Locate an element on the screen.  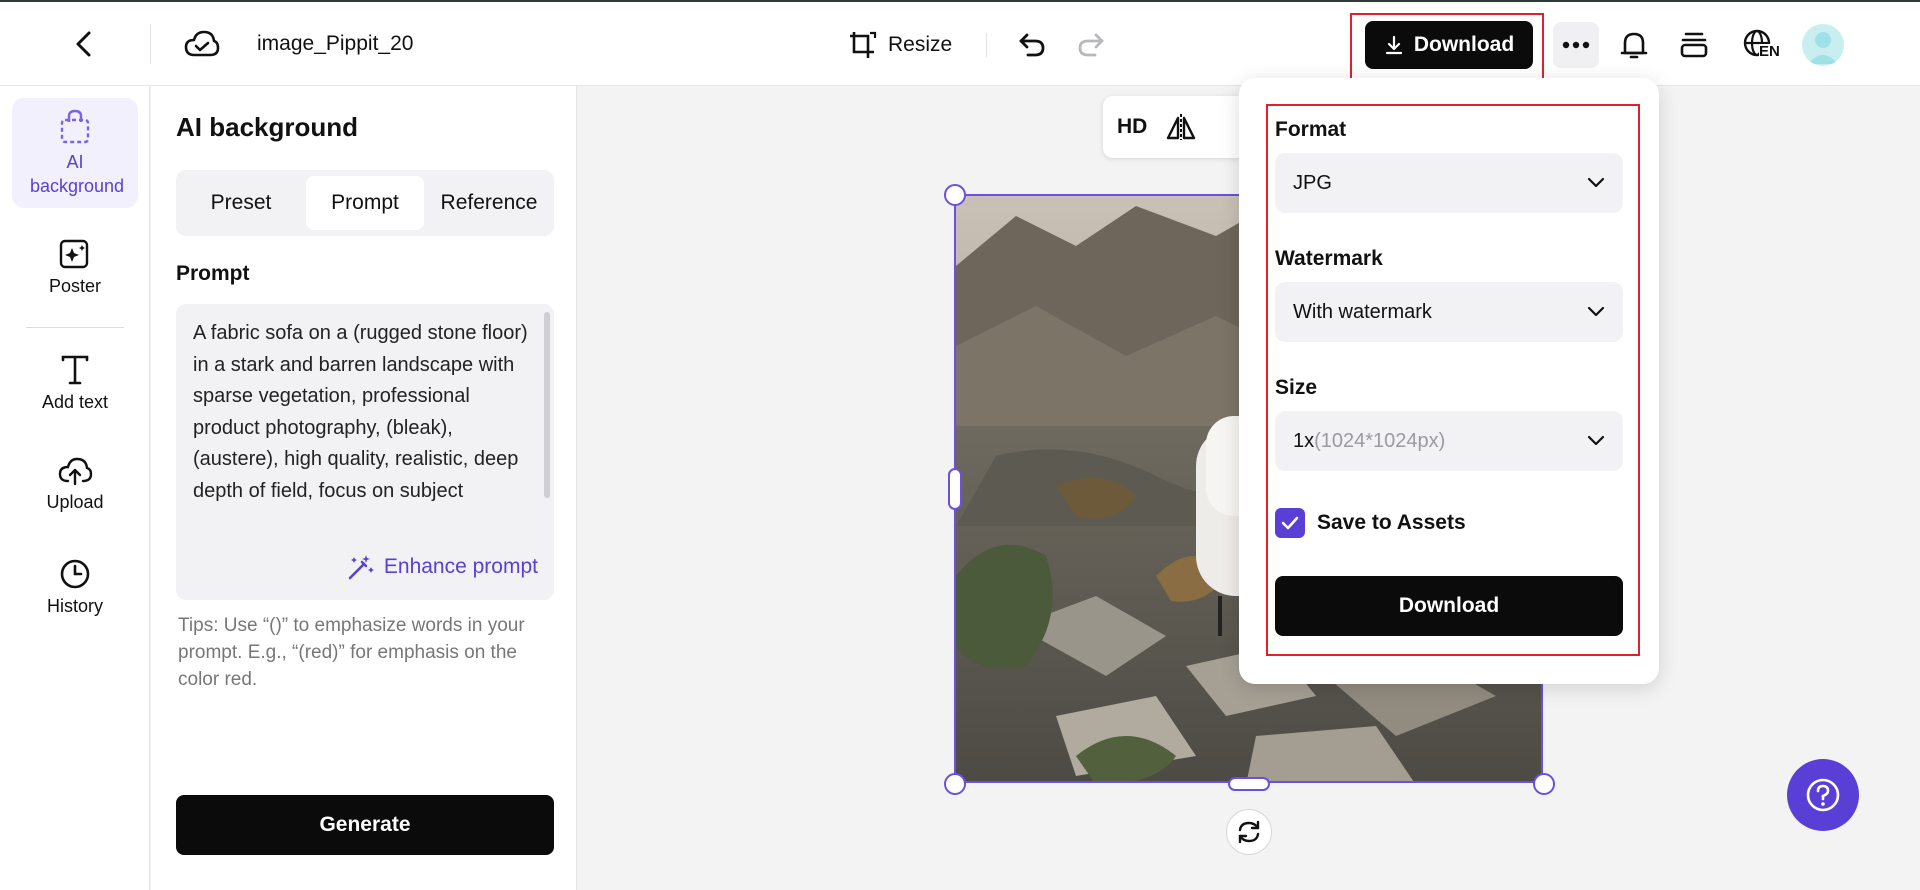
resize-handle-left is located at coordinates (955, 489).